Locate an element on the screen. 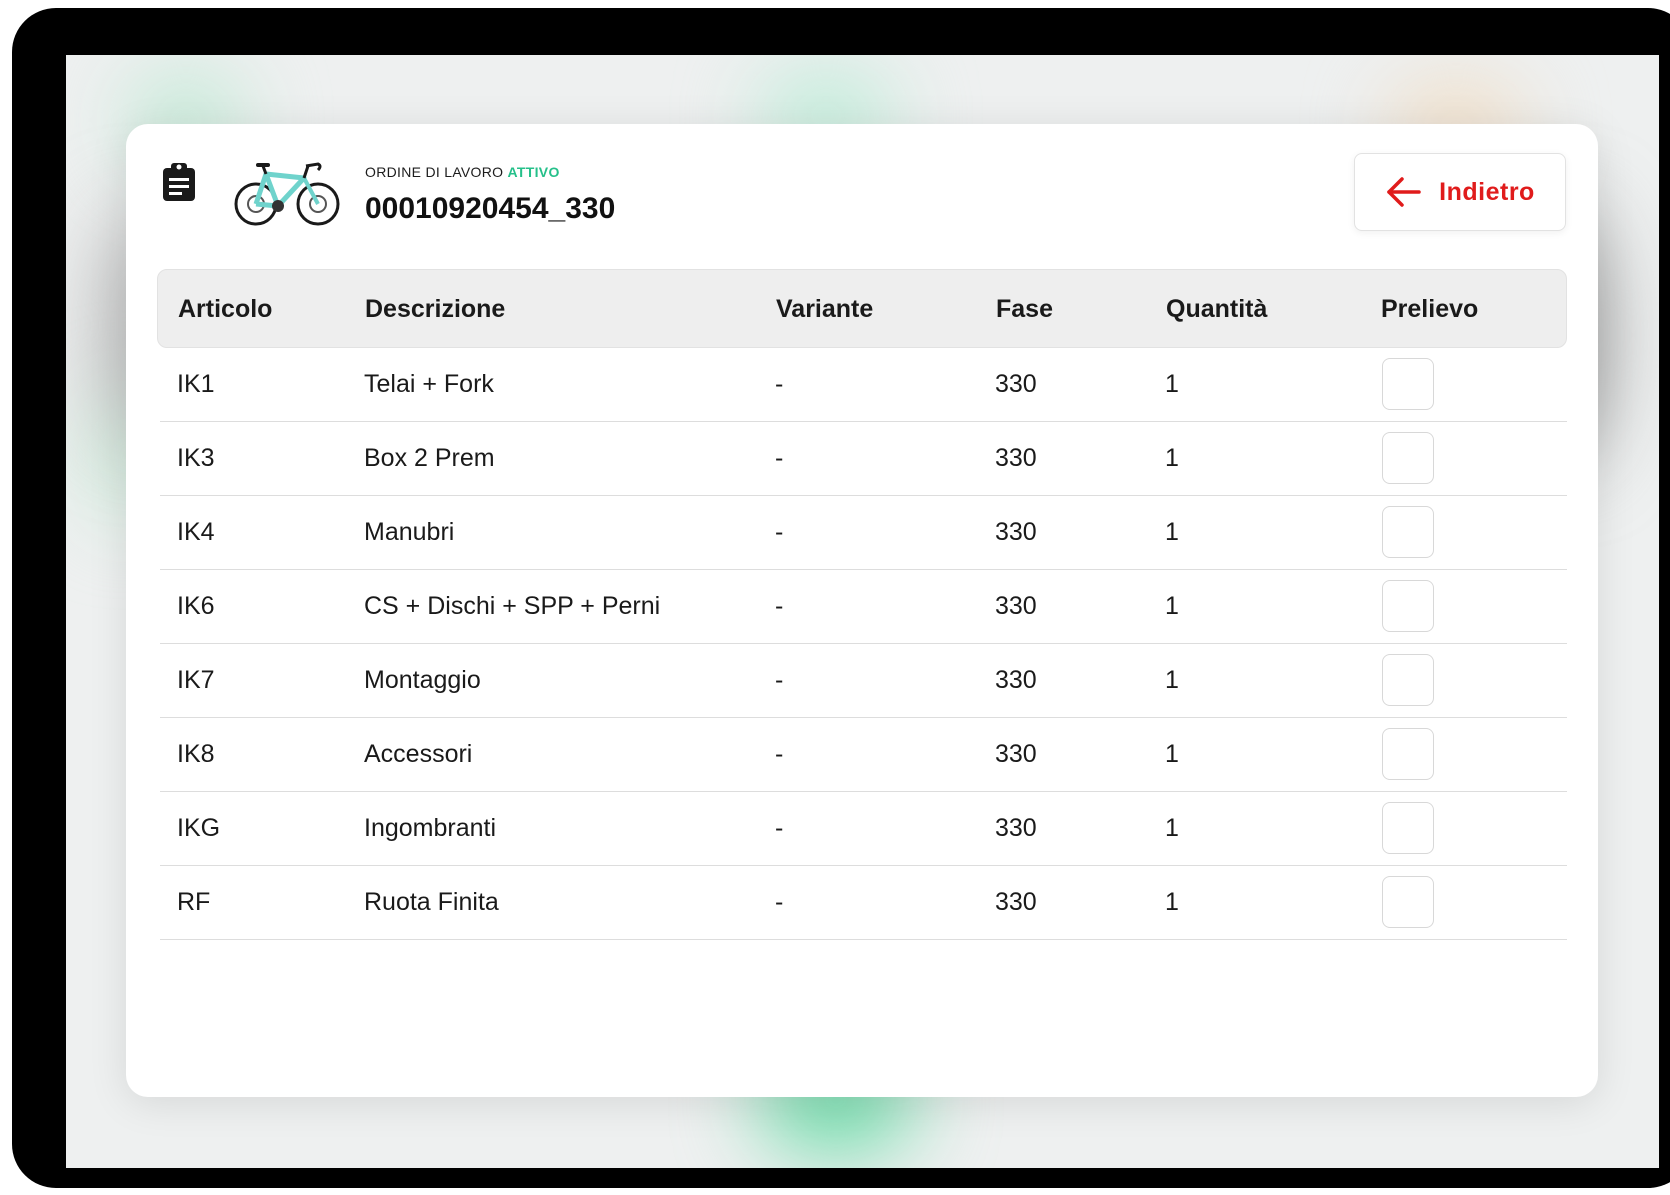 This screenshot has width=1670, height=1195. order-status-badge: ATTIVO is located at coordinates (533, 172).